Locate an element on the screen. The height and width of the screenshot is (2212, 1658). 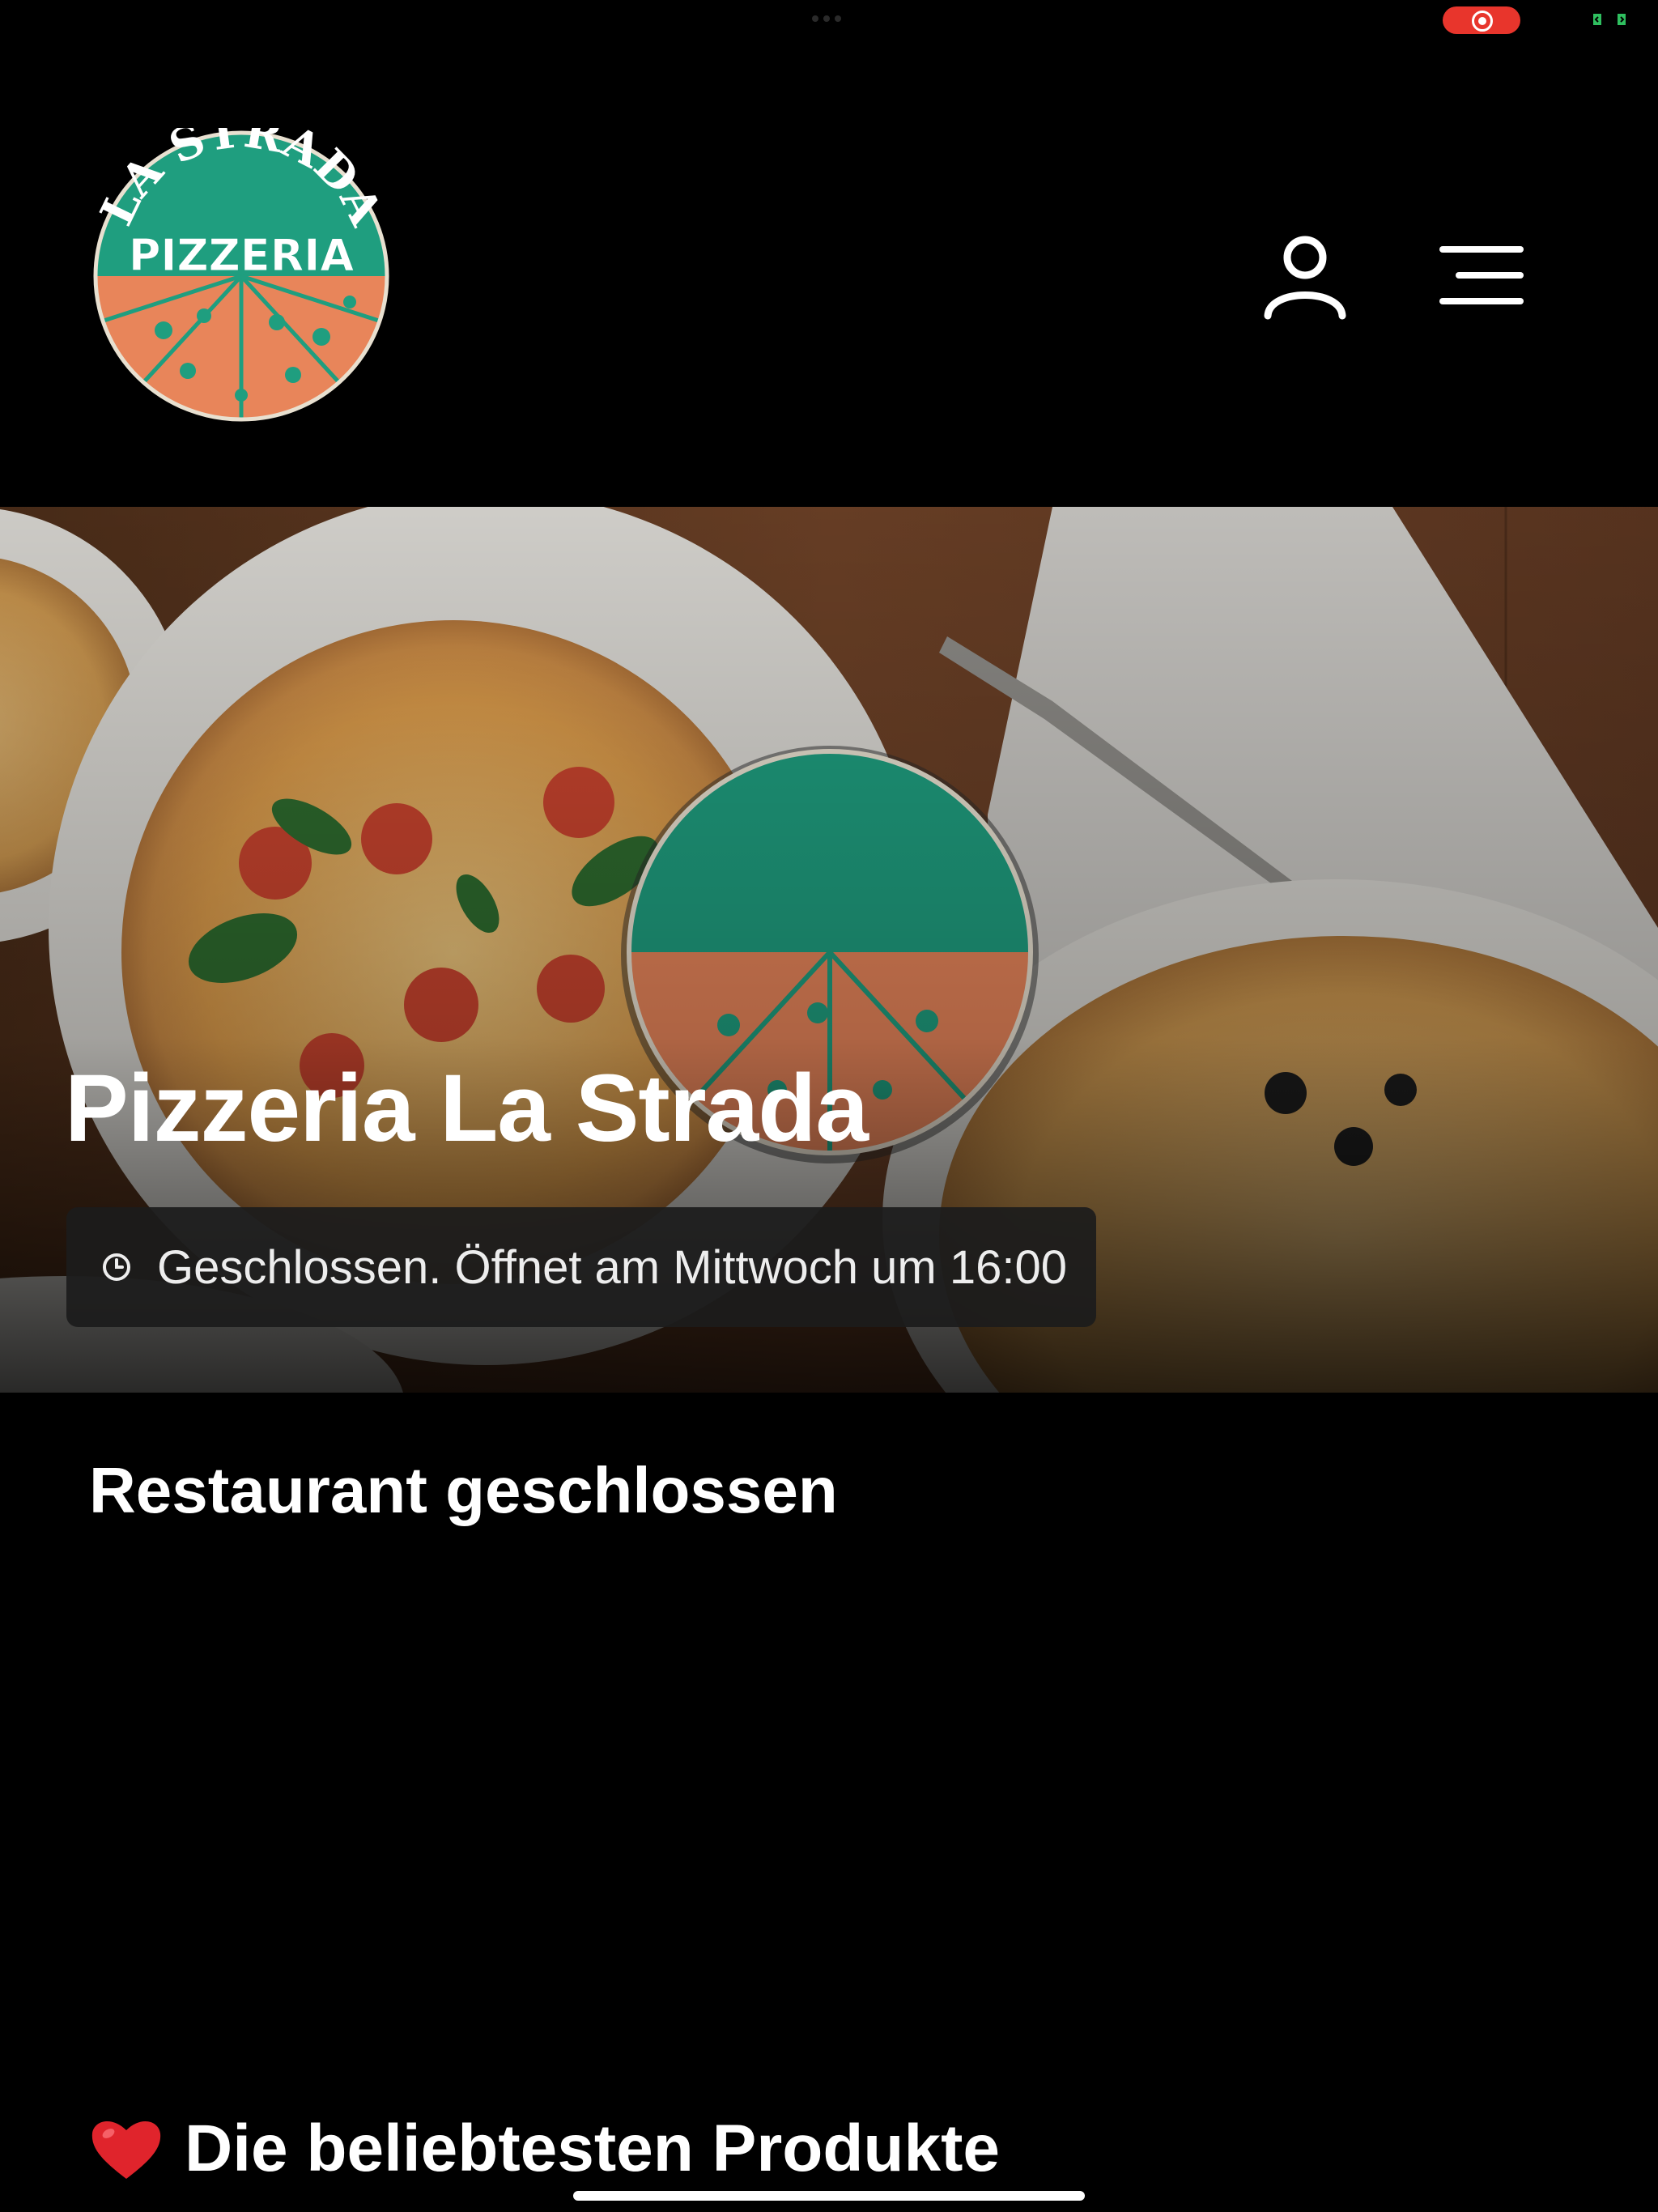
popular-products-label: Die beliebtesten Produkte is located at coordinates (593, 2149).